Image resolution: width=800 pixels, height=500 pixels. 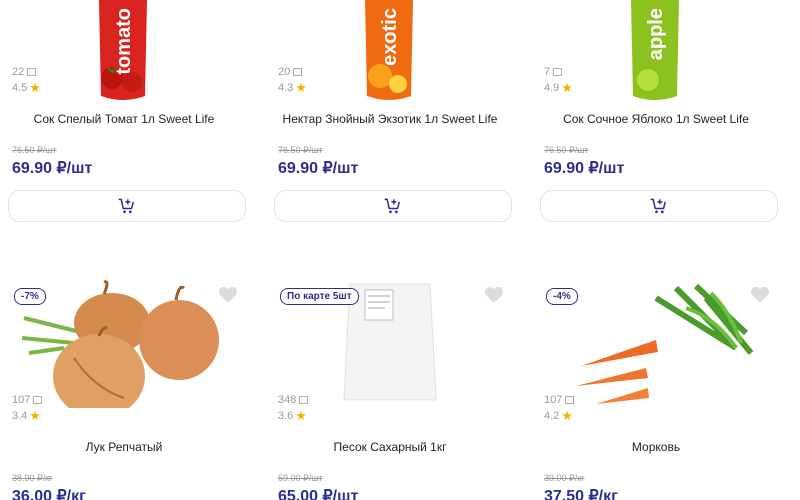 What do you see at coordinates (300, 478) in the screenshot?
I see `old-price: 69.00 ₽/шт` at bounding box center [300, 478].